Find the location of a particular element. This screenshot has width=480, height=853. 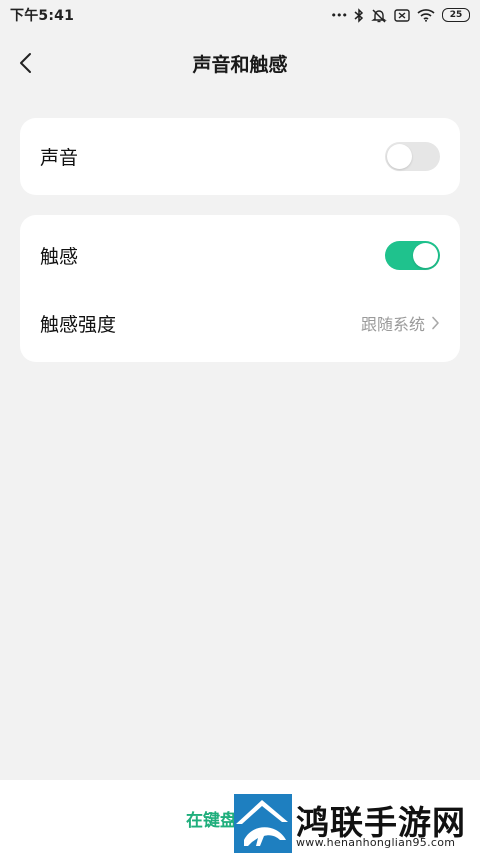

sound-label: 声音 is located at coordinates (59, 158).